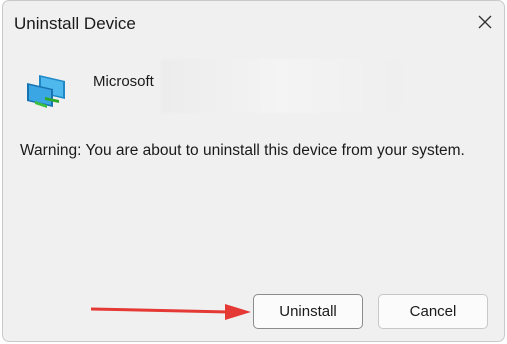 The width and height of the screenshot is (507, 344). What do you see at coordinates (253, 24) in the screenshot?
I see `title-bar: Uninstall Device` at bounding box center [253, 24].